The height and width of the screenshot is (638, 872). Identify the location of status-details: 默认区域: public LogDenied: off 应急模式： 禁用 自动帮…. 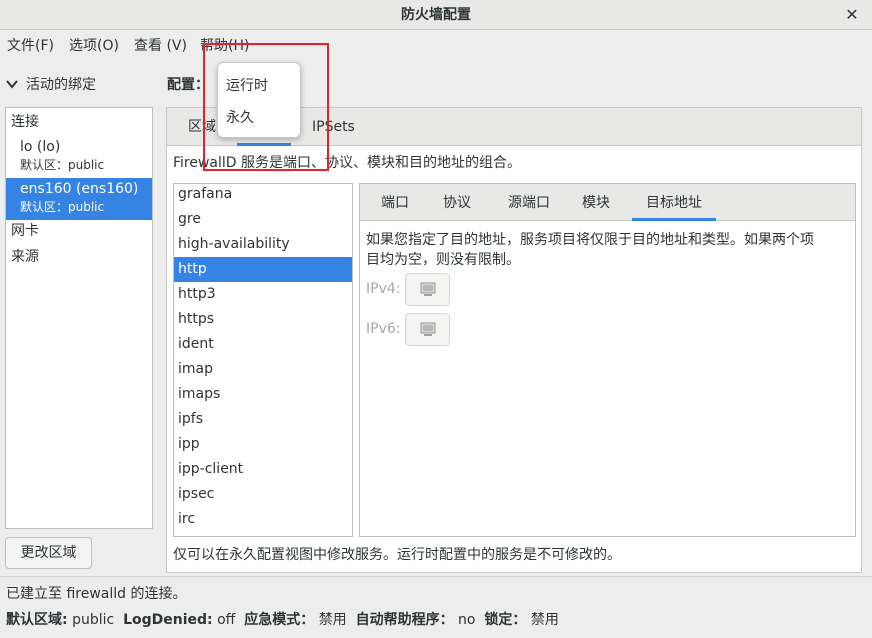
(282, 619).